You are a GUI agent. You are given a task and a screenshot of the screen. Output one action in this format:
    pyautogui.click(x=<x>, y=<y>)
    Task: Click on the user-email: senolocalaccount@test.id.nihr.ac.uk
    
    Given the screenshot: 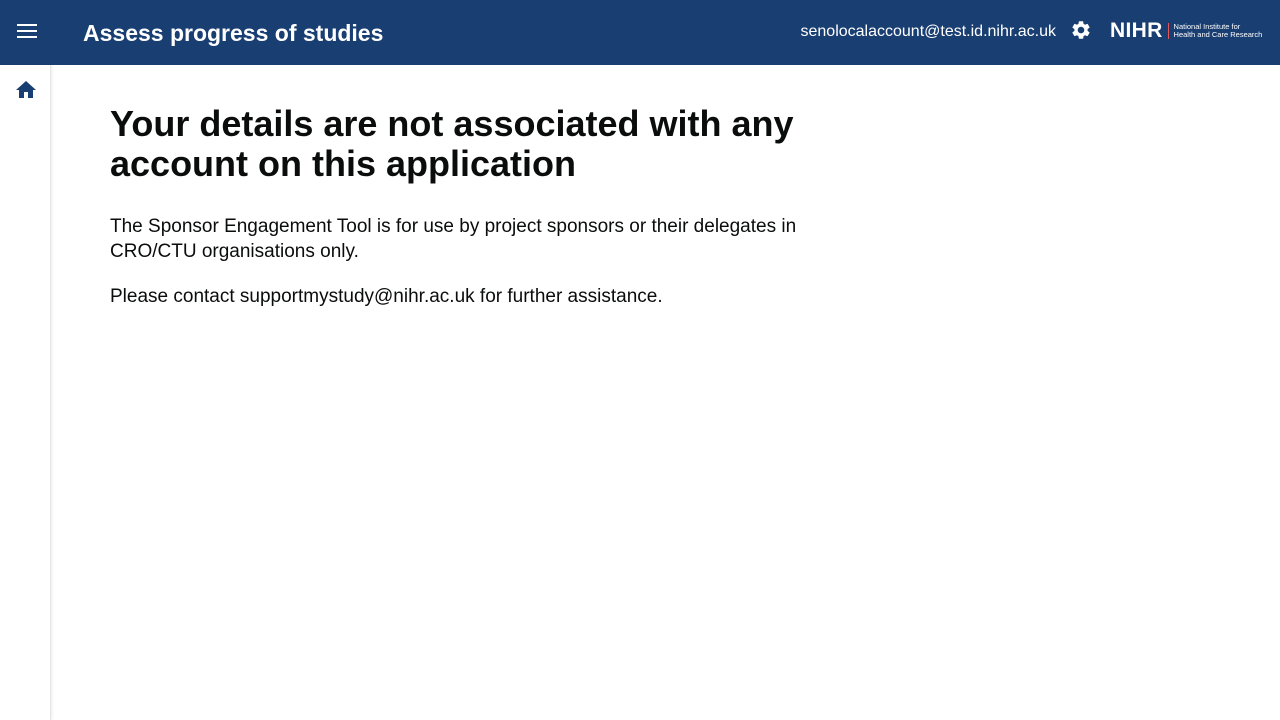 What is the action you would take?
    pyautogui.click(x=928, y=31)
    